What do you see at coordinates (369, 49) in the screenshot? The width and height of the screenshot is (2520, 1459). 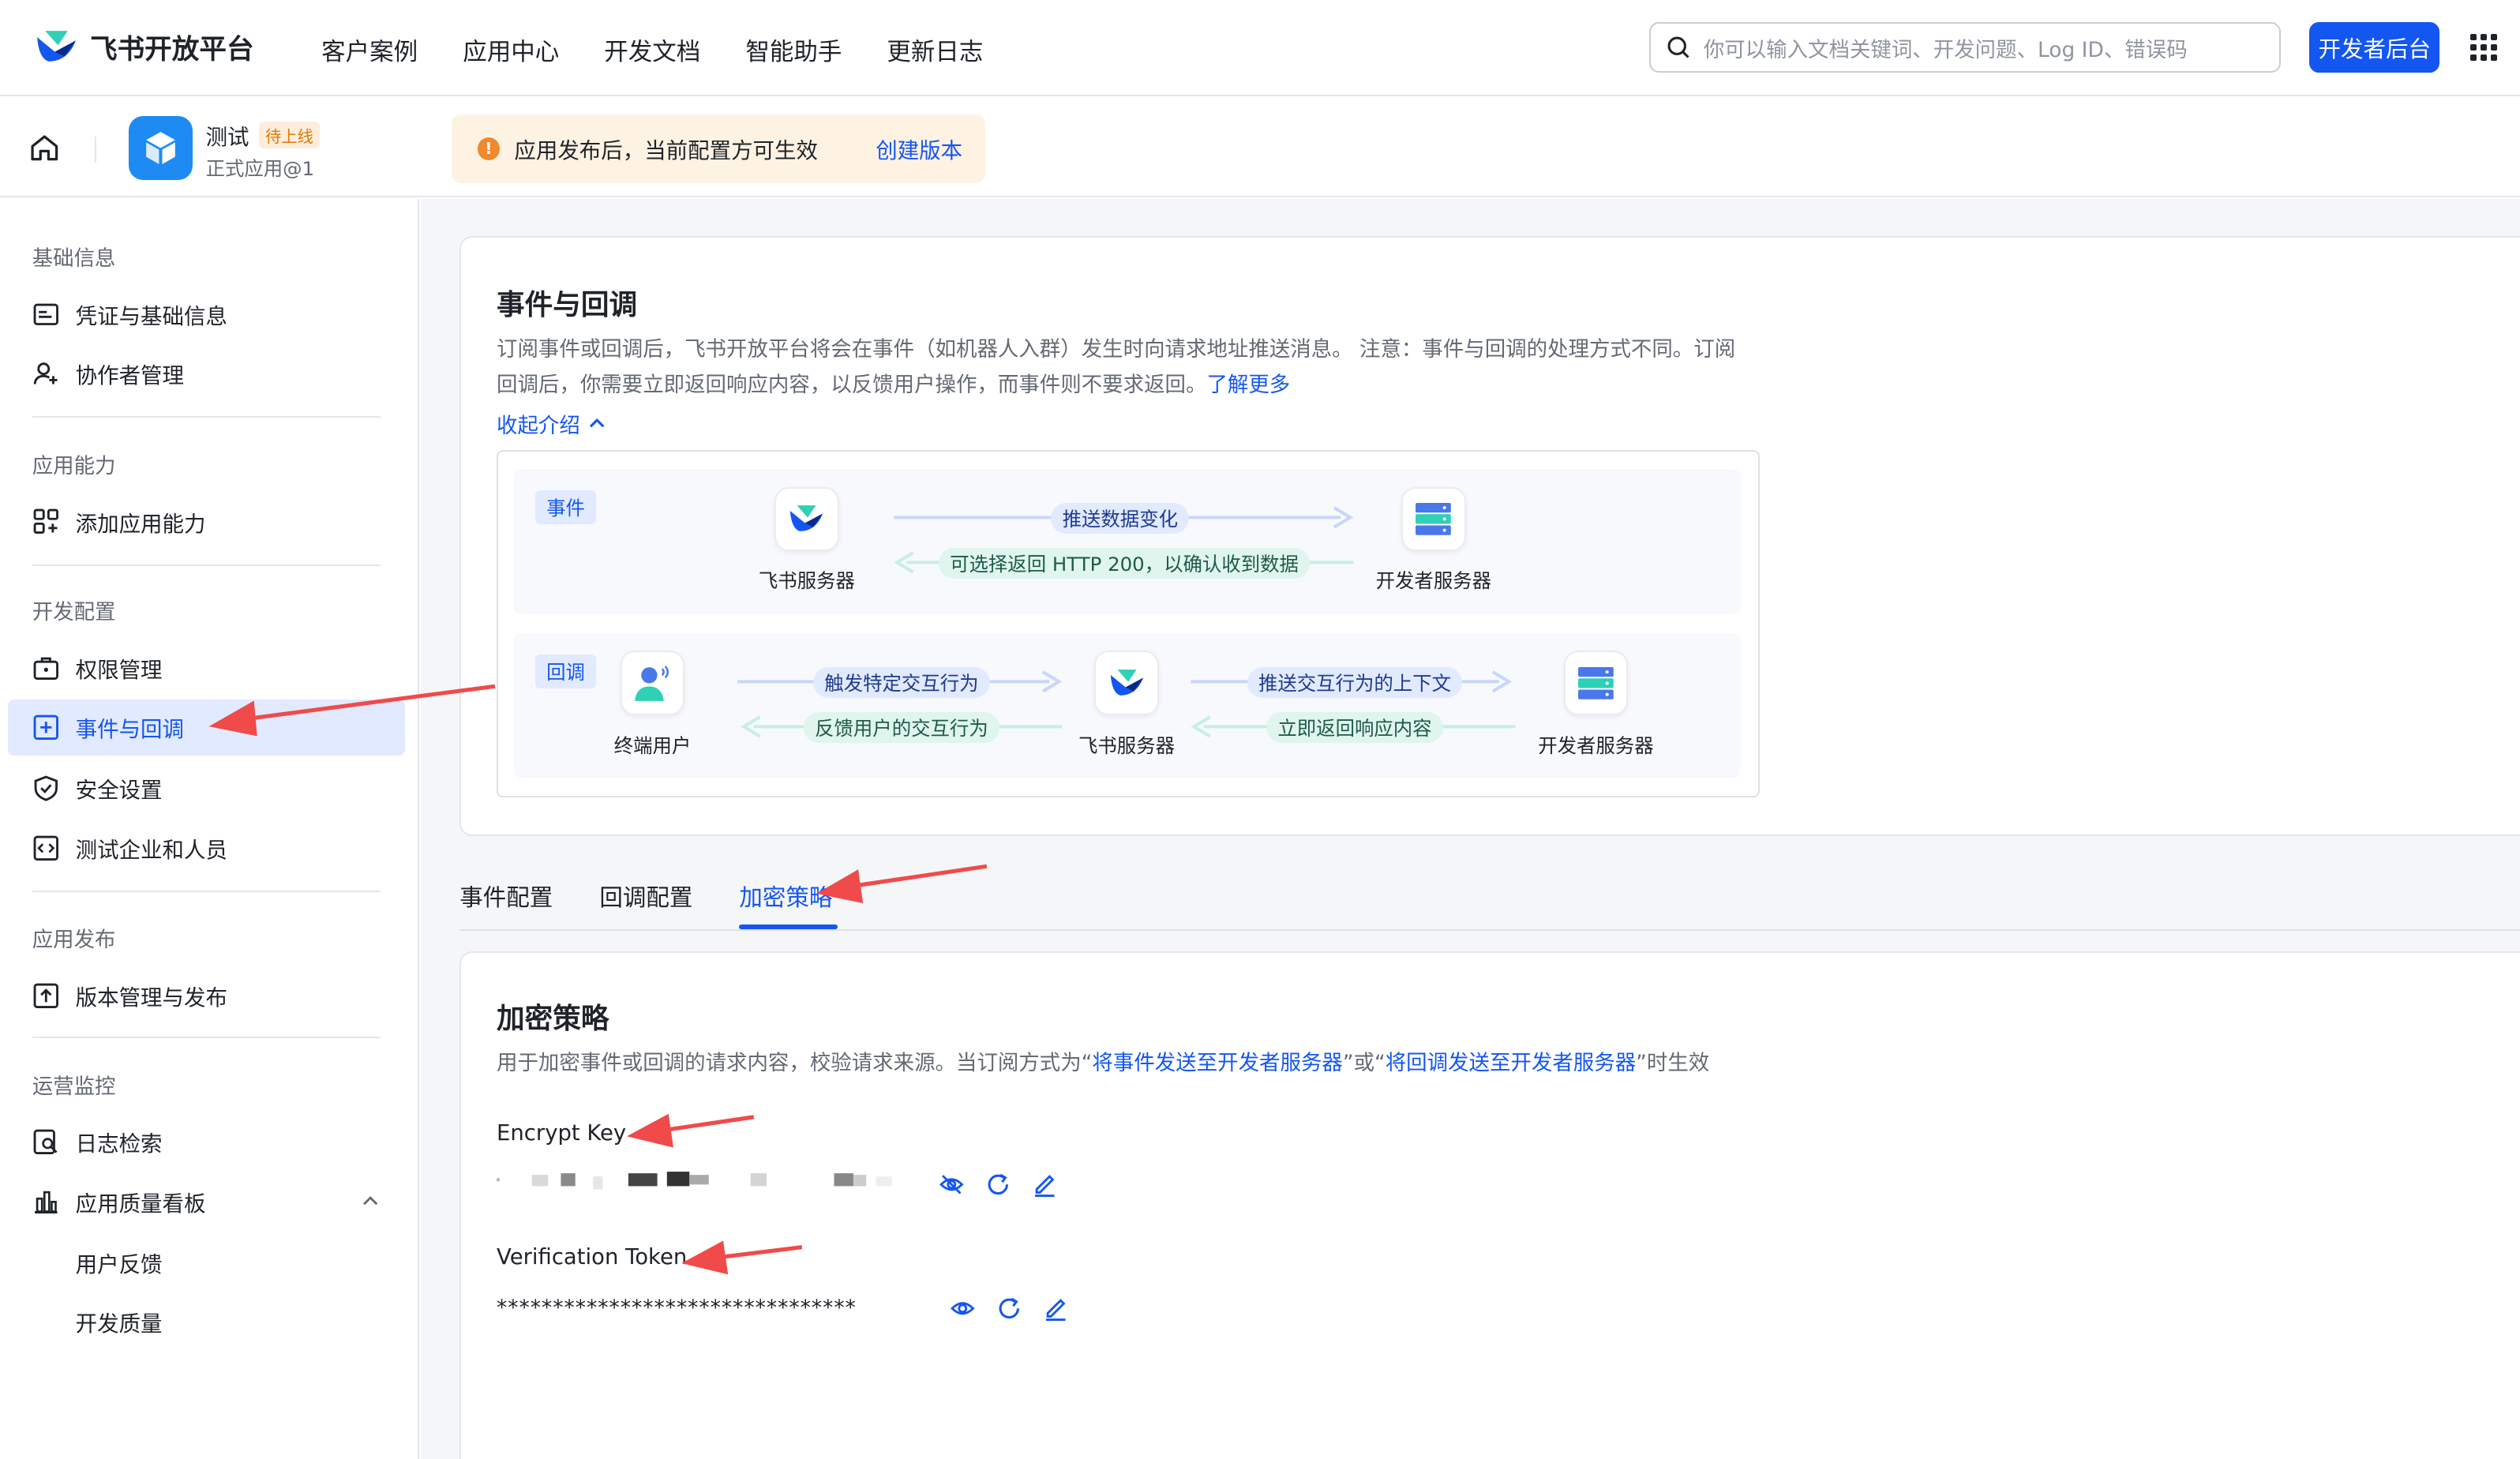 I see `nav-cases: 客户案例` at bounding box center [369, 49].